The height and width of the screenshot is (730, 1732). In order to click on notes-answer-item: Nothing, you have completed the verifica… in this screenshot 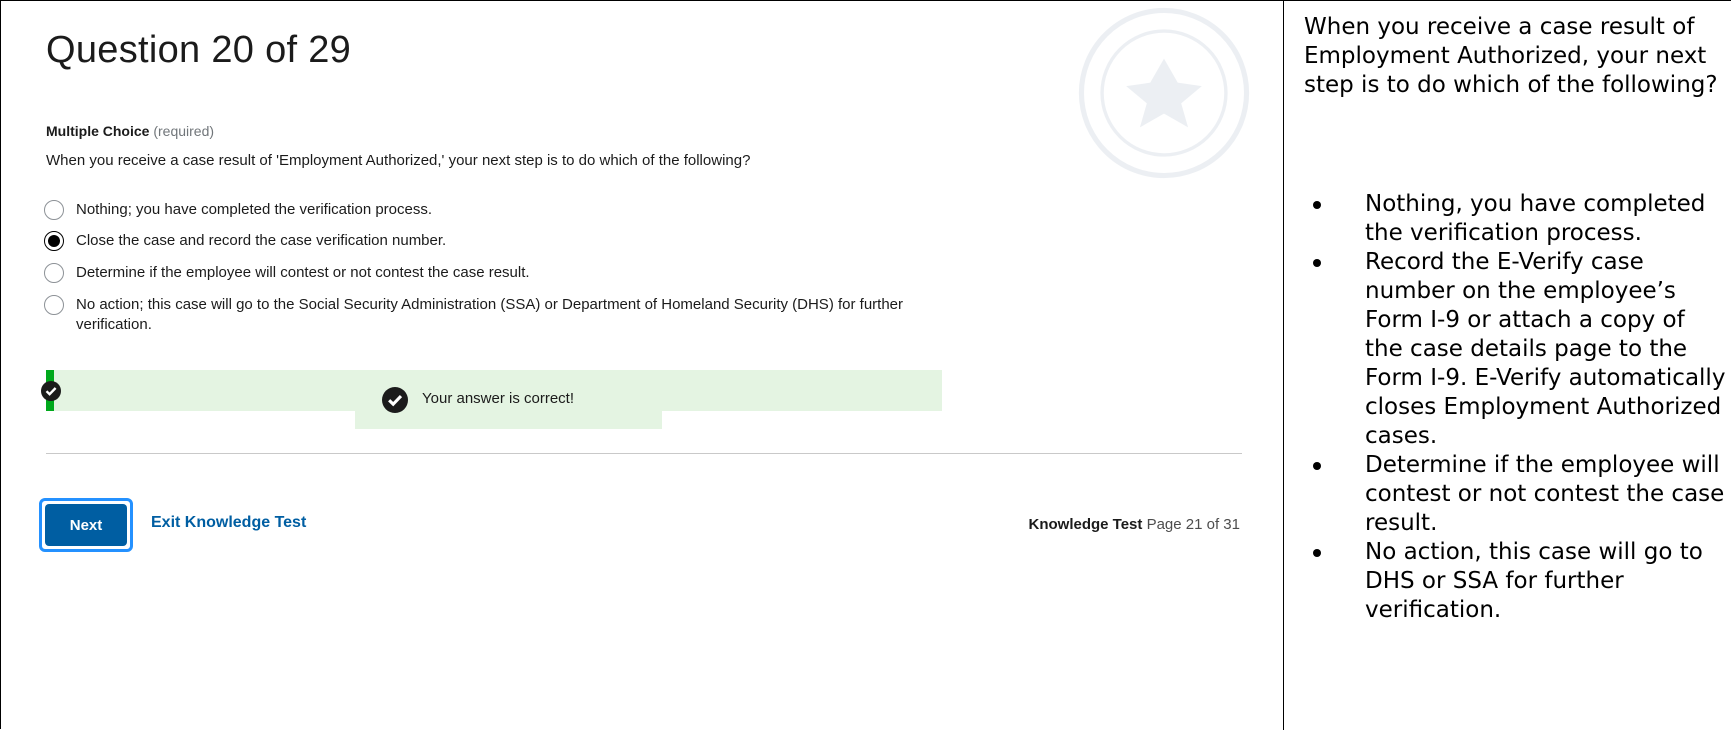, I will do `click(1516, 219)`.